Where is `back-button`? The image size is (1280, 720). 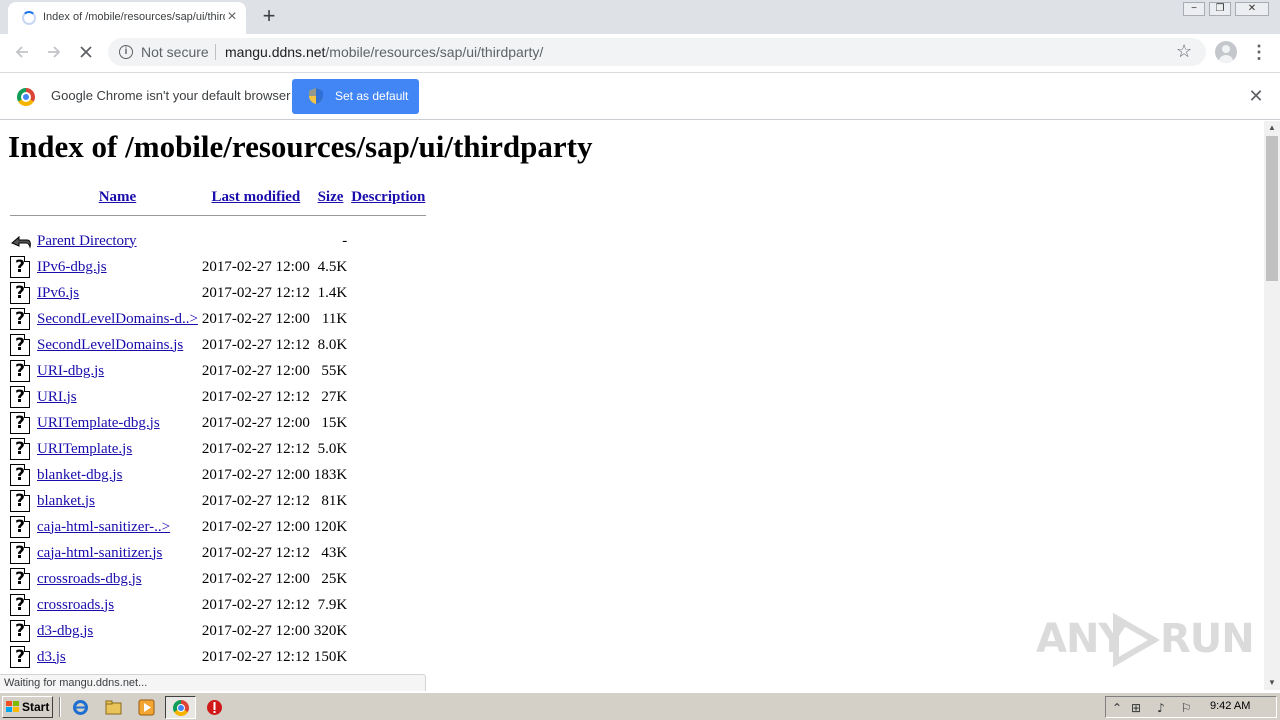
back-button is located at coordinates (22, 52).